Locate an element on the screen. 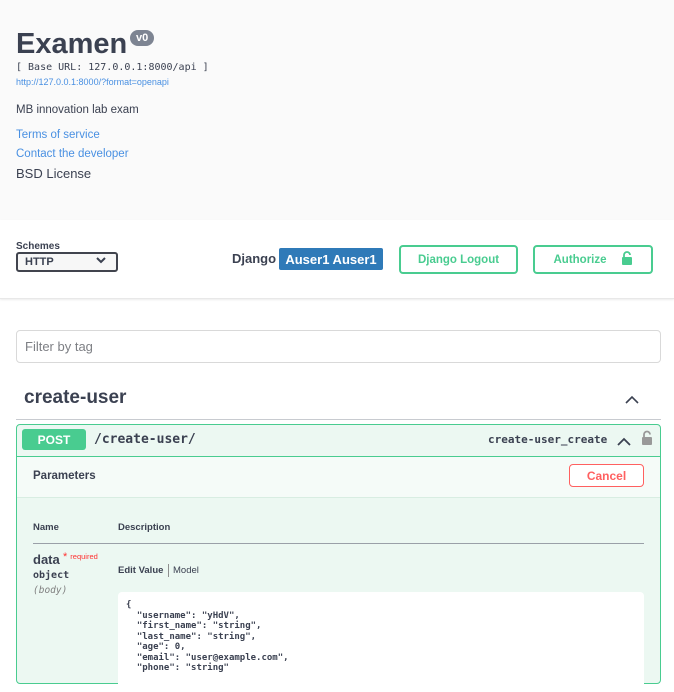  tag-title: create-user is located at coordinates (75, 398).